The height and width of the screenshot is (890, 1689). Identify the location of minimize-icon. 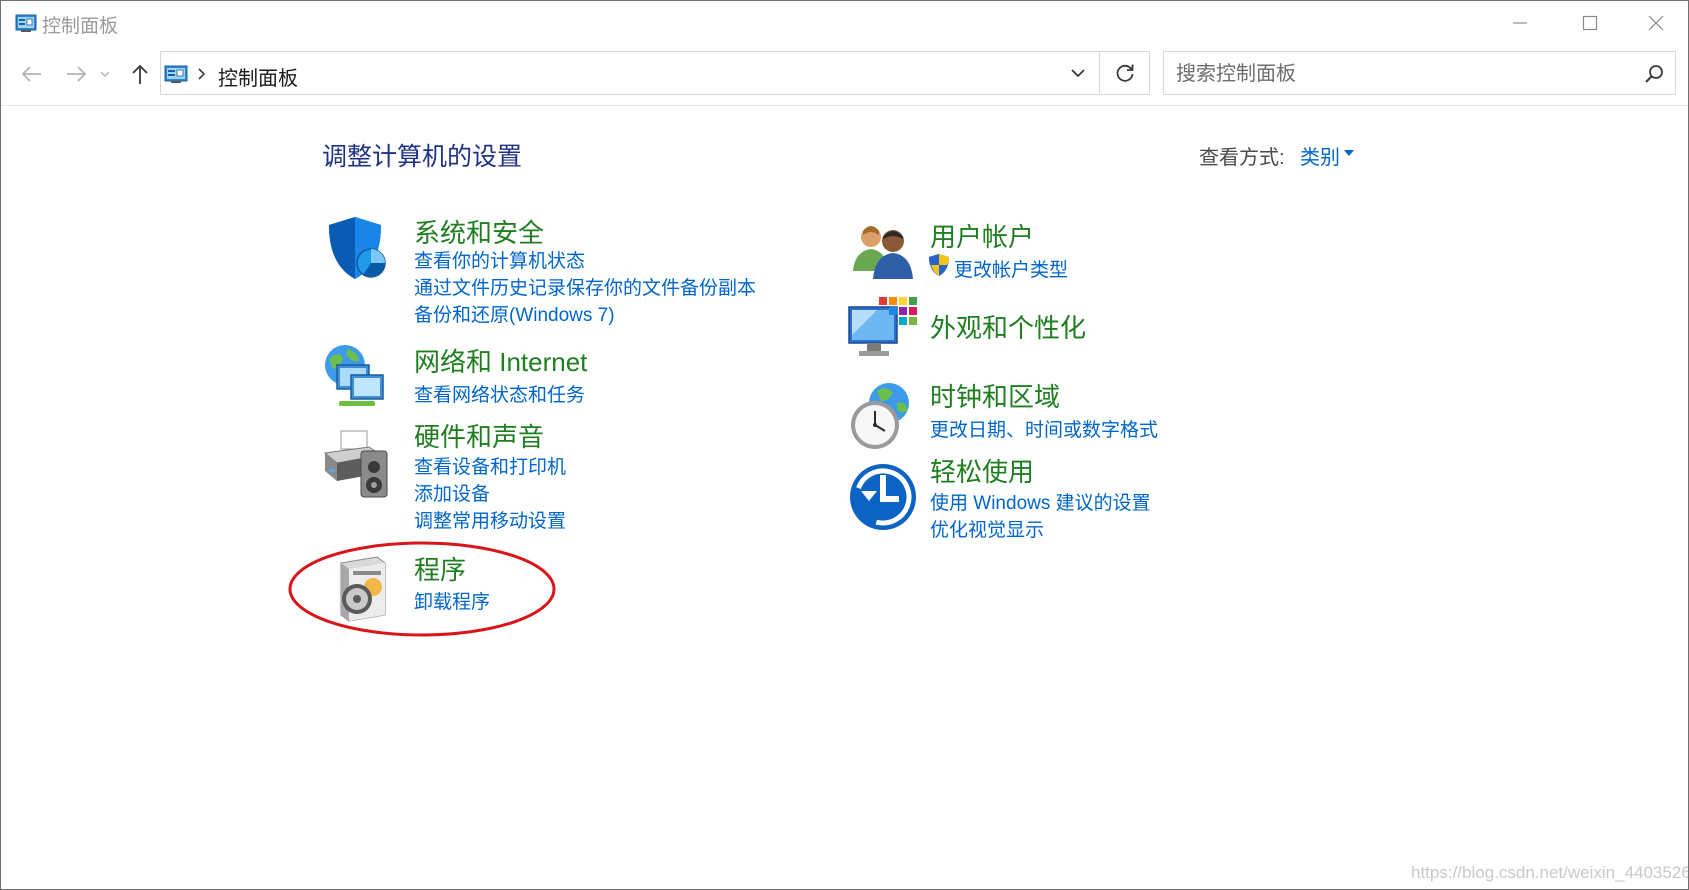
(1520, 23).